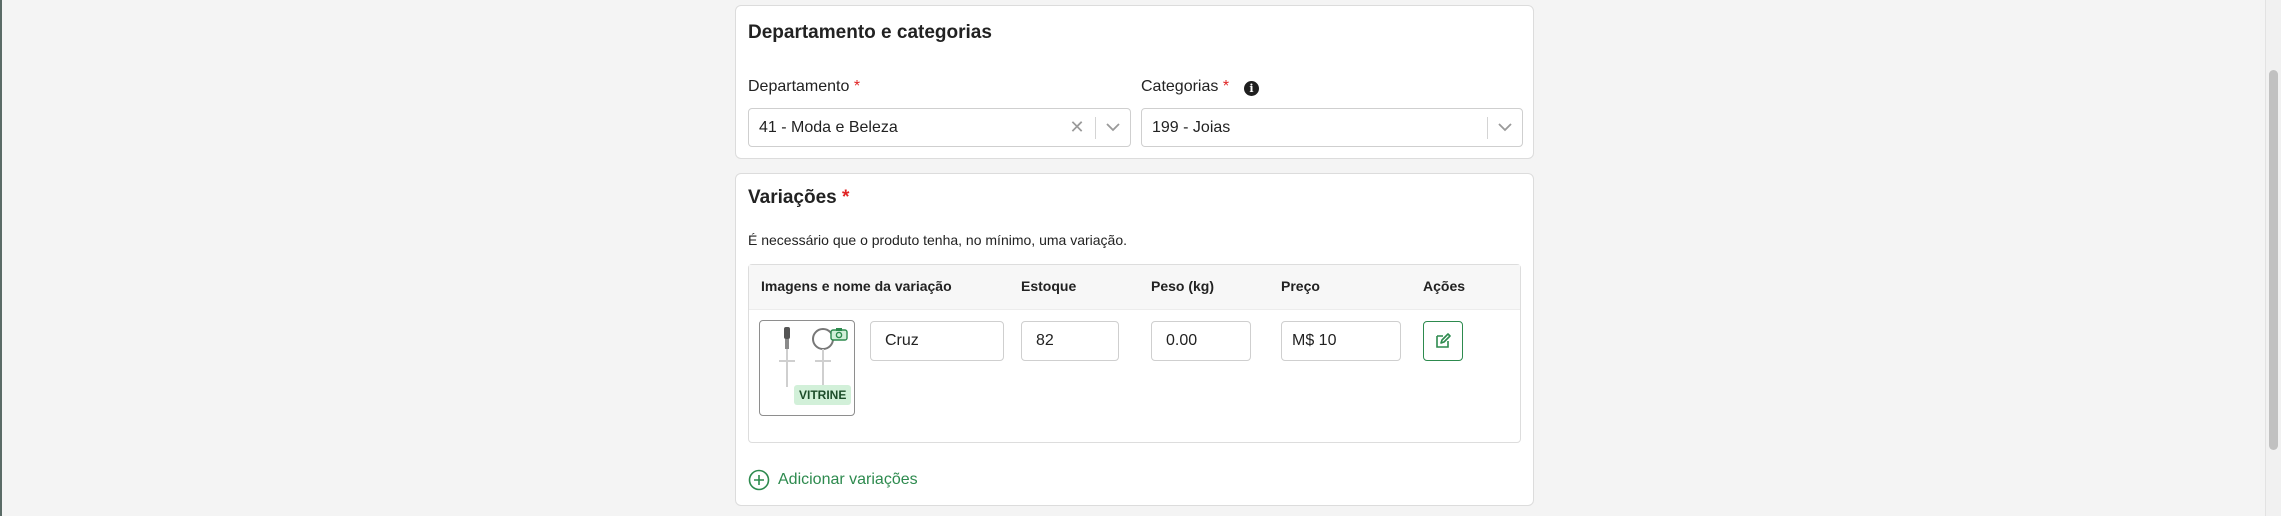 Image resolution: width=2281 pixels, height=516 pixels. Describe the element at coordinates (939, 127) in the screenshot. I see `department-select: 41 - Moda e Beleza ✕` at that location.